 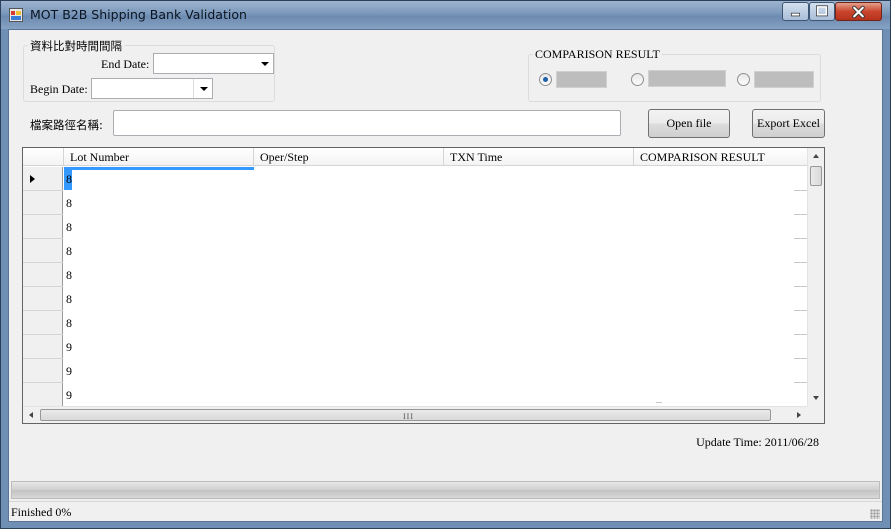 I want to click on result-option-3-radio, so click(x=743, y=79).